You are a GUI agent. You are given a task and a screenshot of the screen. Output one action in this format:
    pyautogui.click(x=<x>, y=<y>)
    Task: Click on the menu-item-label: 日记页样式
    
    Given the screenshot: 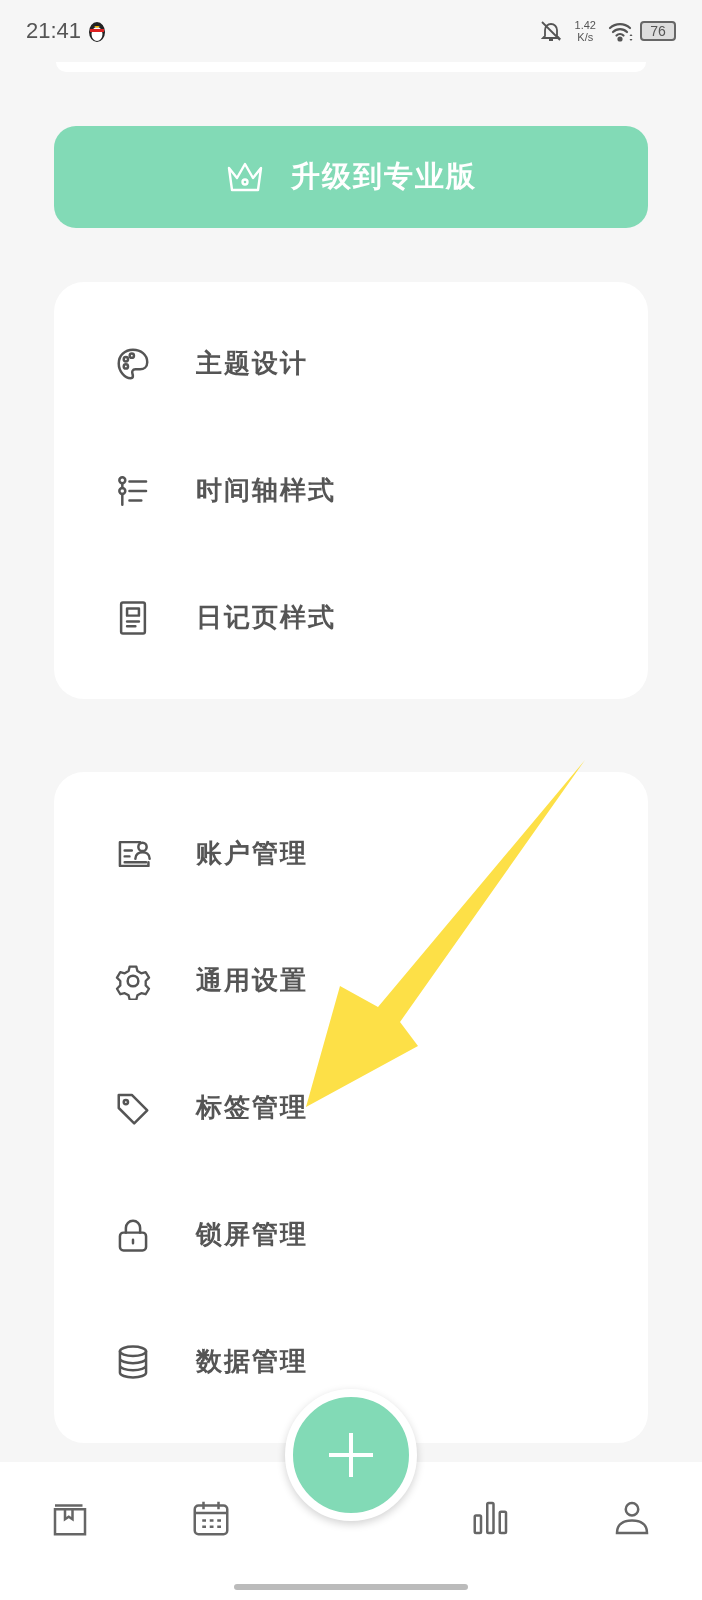 What is the action you would take?
    pyautogui.click(x=266, y=617)
    